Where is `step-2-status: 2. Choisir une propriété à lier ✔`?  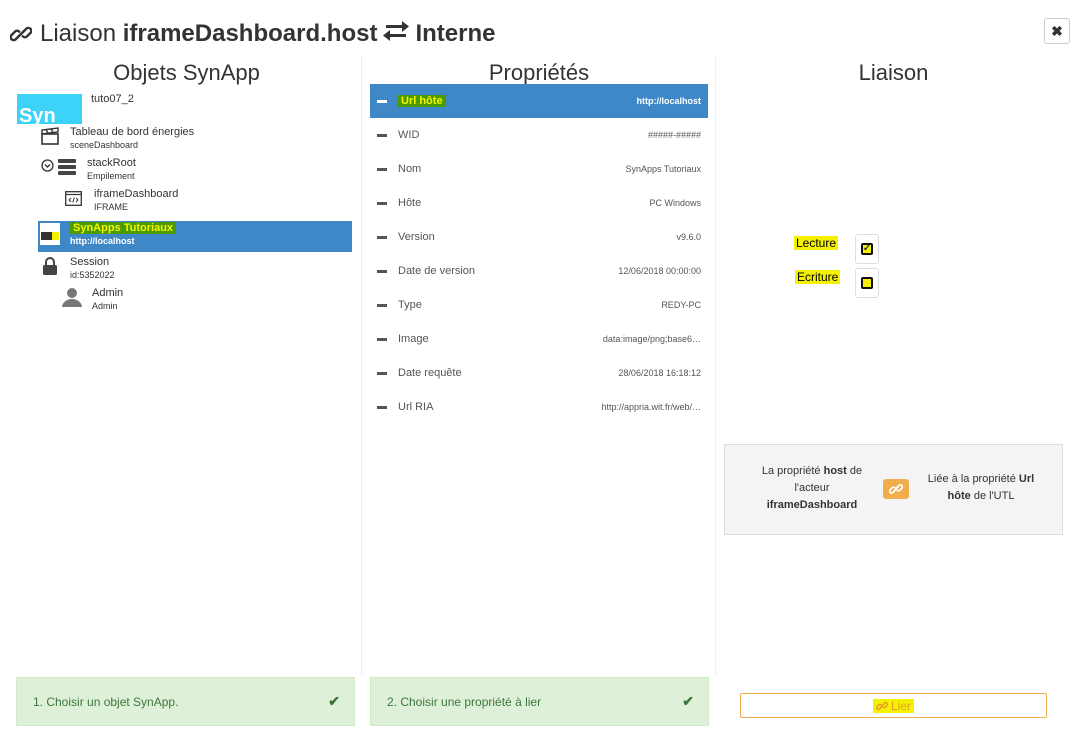
step-2-status: 2. Choisir une propriété à lier ✔ is located at coordinates (539, 701).